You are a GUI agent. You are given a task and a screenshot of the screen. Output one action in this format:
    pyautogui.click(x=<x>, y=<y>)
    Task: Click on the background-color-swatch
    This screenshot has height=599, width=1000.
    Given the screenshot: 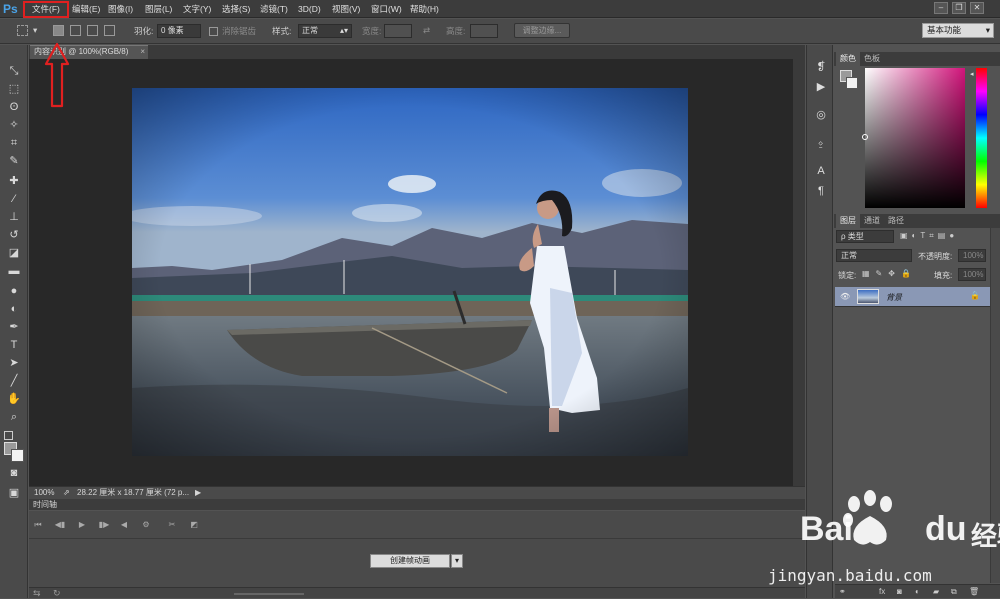 What is the action you would take?
    pyautogui.click(x=17, y=455)
    